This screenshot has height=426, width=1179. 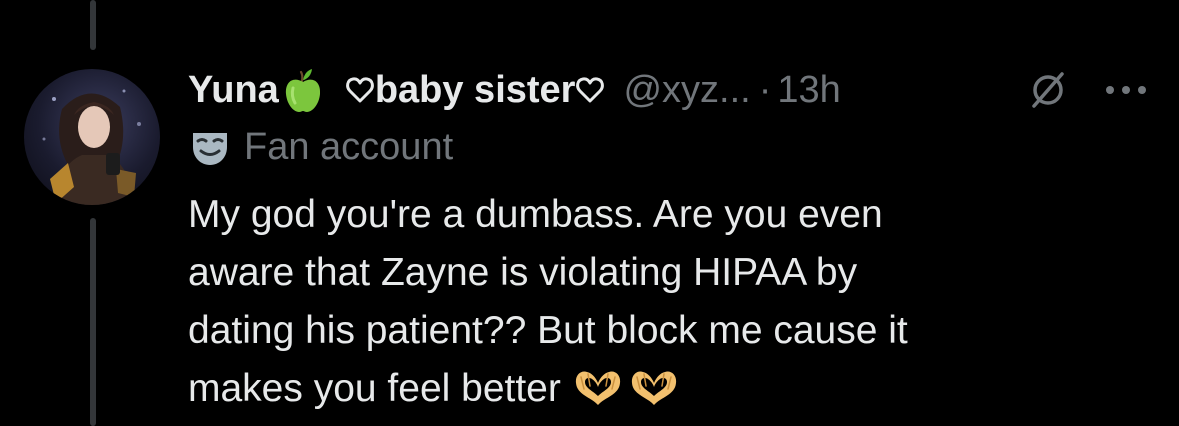 What do you see at coordinates (349, 146) in the screenshot?
I see `account-label-text: Fan account` at bounding box center [349, 146].